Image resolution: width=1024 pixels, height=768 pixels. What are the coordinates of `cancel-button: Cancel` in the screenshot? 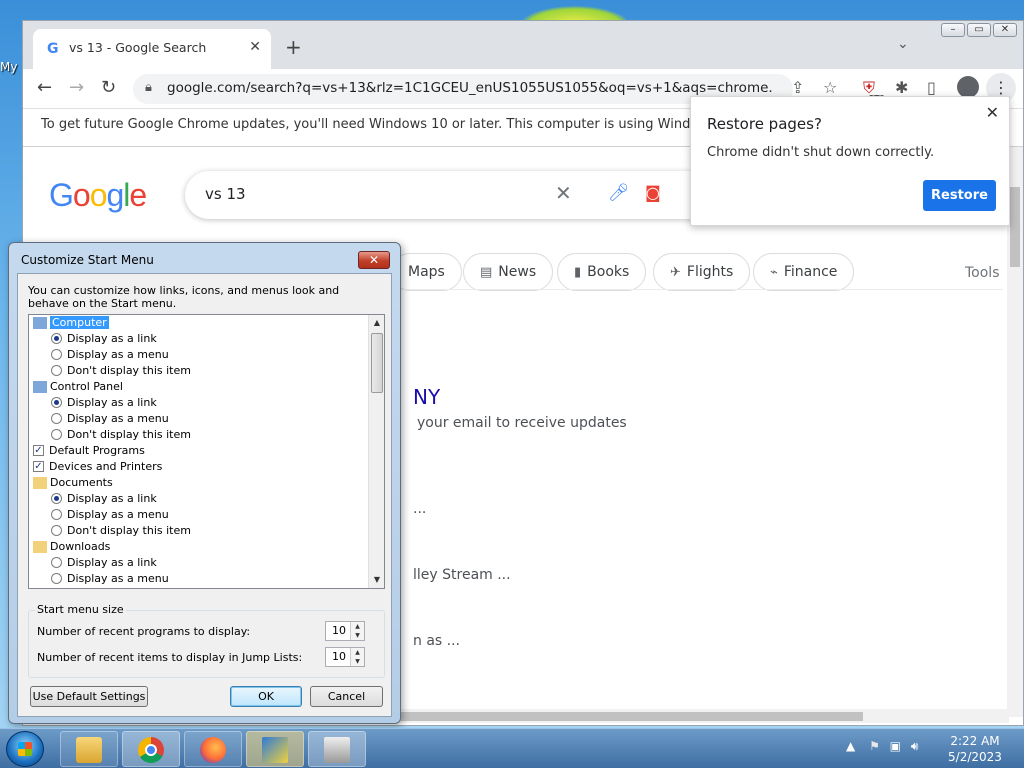 It's located at (346, 696).